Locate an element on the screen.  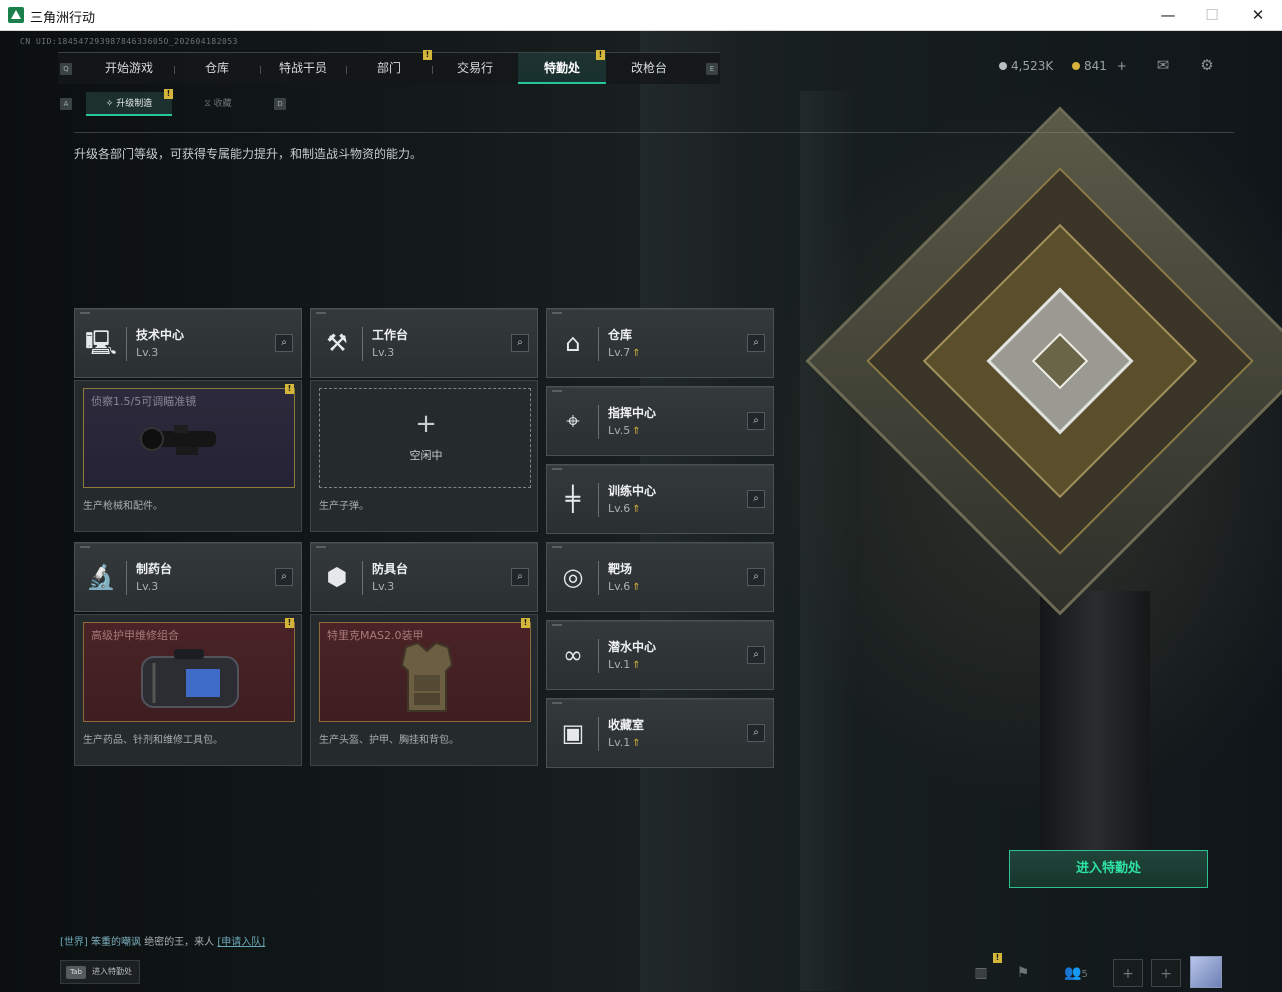
upgrade-alert-badge: ! is located at coordinates (168, 94).